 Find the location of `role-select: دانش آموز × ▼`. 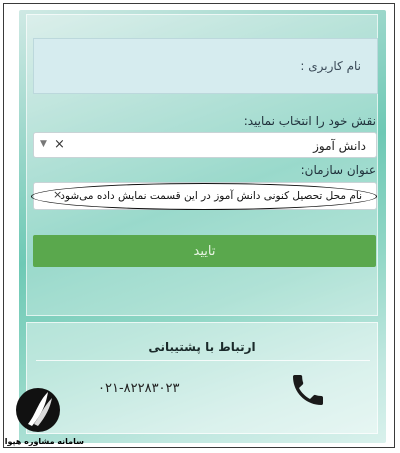

role-select: دانش آموز × ▼ is located at coordinates (205, 145).